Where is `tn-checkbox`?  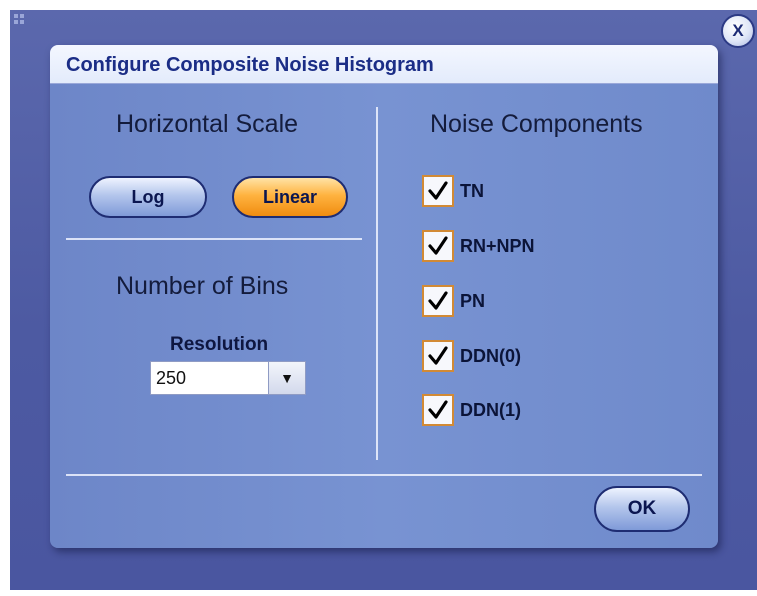
tn-checkbox is located at coordinates (438, 191).